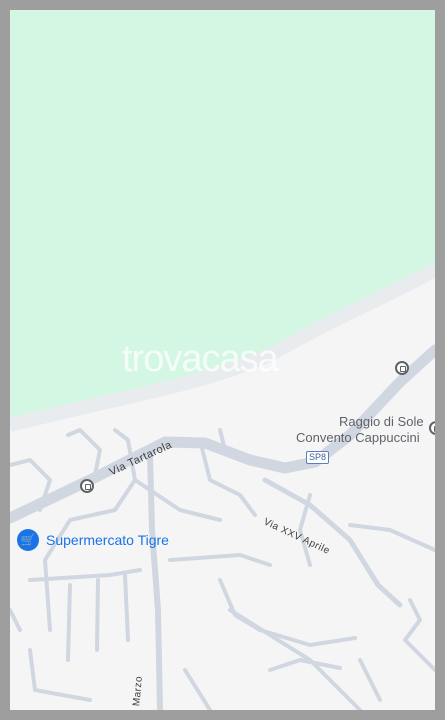  Describe the element at coordinates (200, 359) in the screenshot. I see `watermark-logo: trovacasa` at that location.